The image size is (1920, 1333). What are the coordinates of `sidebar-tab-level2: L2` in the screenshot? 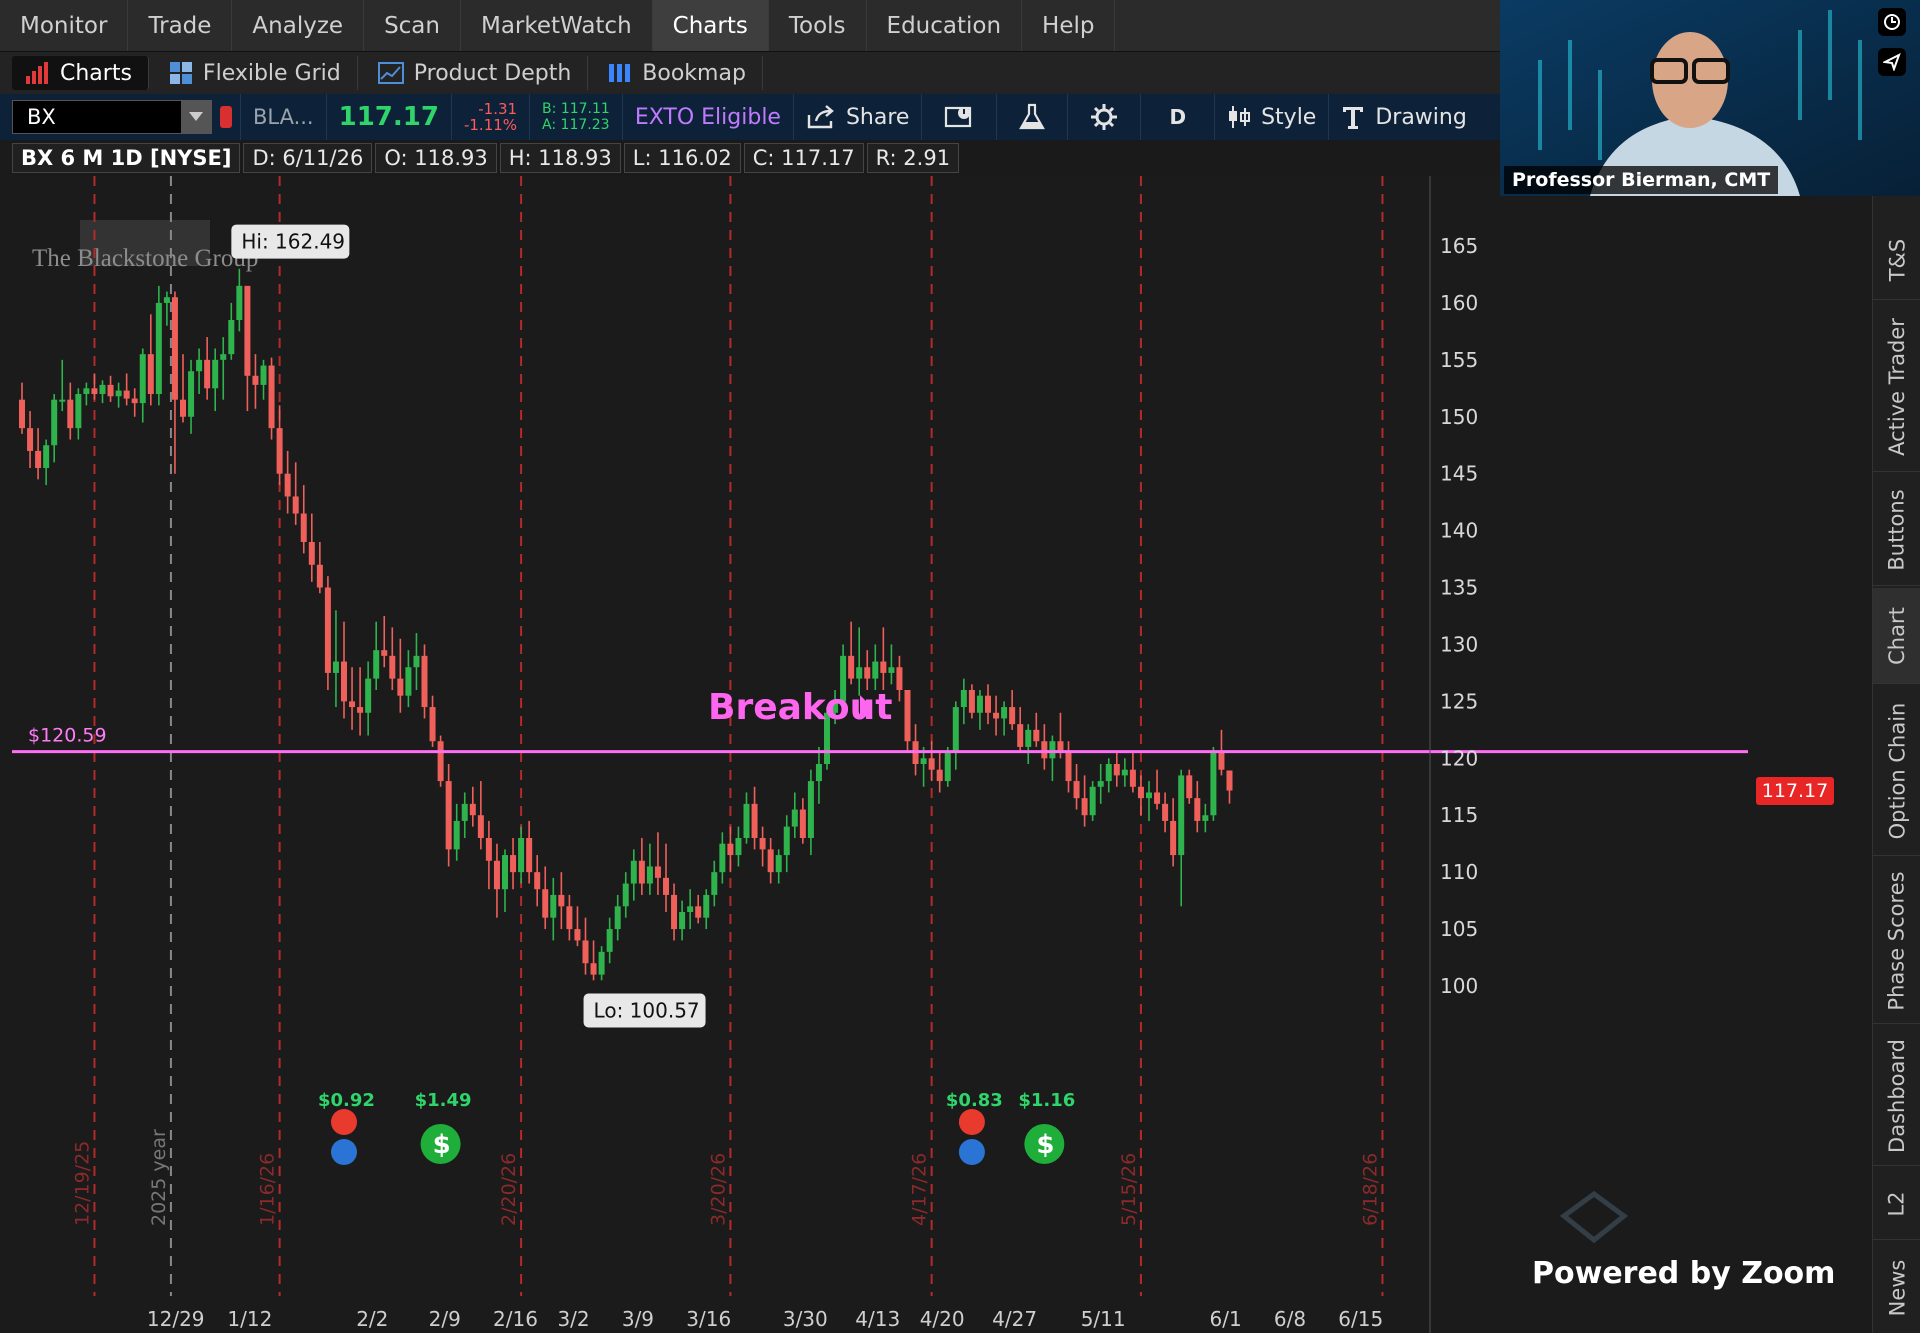 It's located at (1896, 1204).